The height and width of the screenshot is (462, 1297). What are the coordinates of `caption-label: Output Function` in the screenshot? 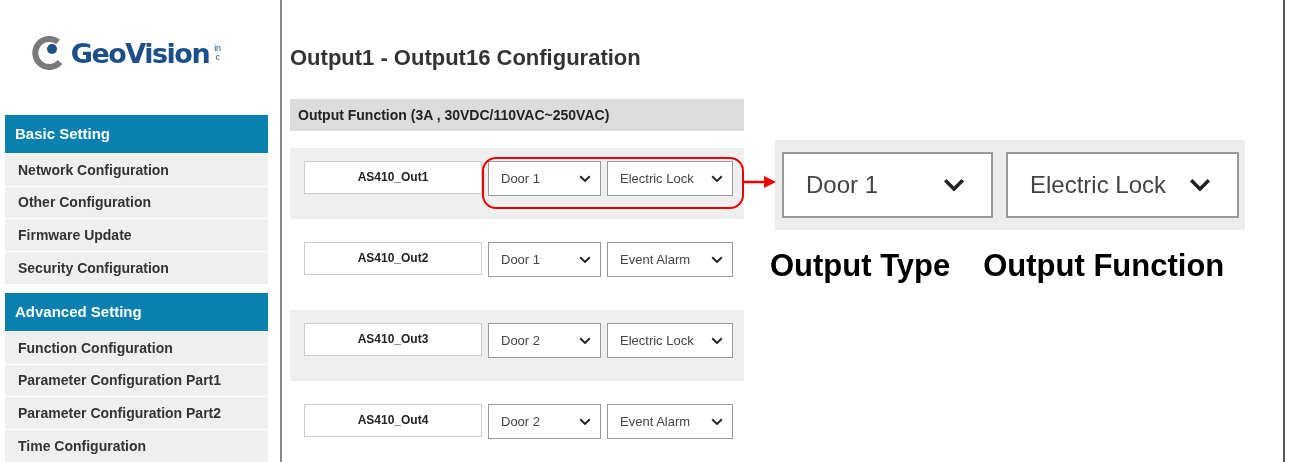 It's located at (1104, 266).